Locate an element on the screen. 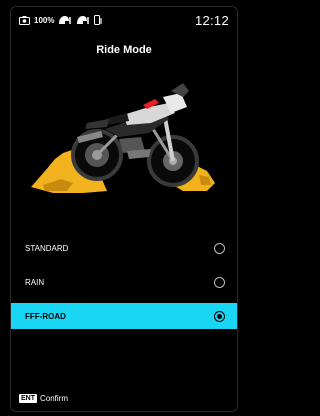 The image size is (320, 416). ride-mode-label: FFF-ROAD is located at coordinates (45, 316).